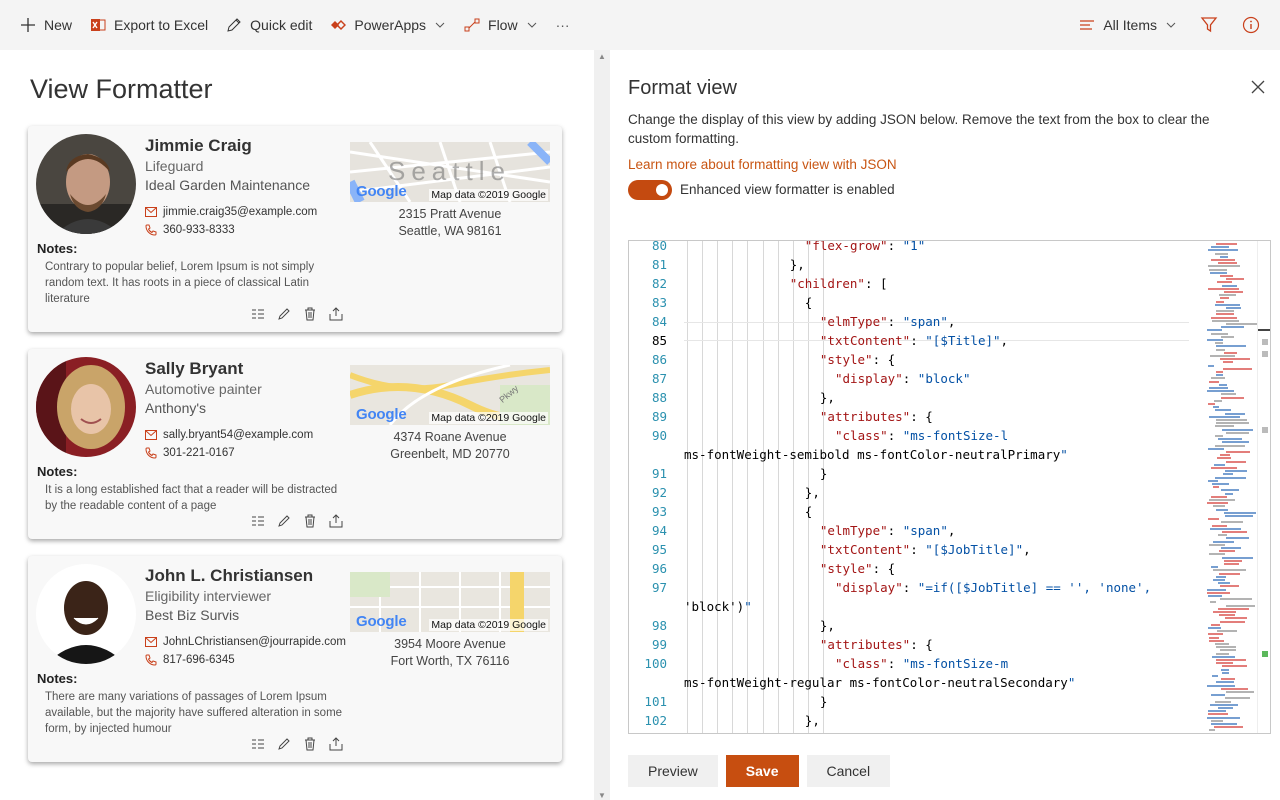  I want to click on filter-icon, so click(1209, 25).